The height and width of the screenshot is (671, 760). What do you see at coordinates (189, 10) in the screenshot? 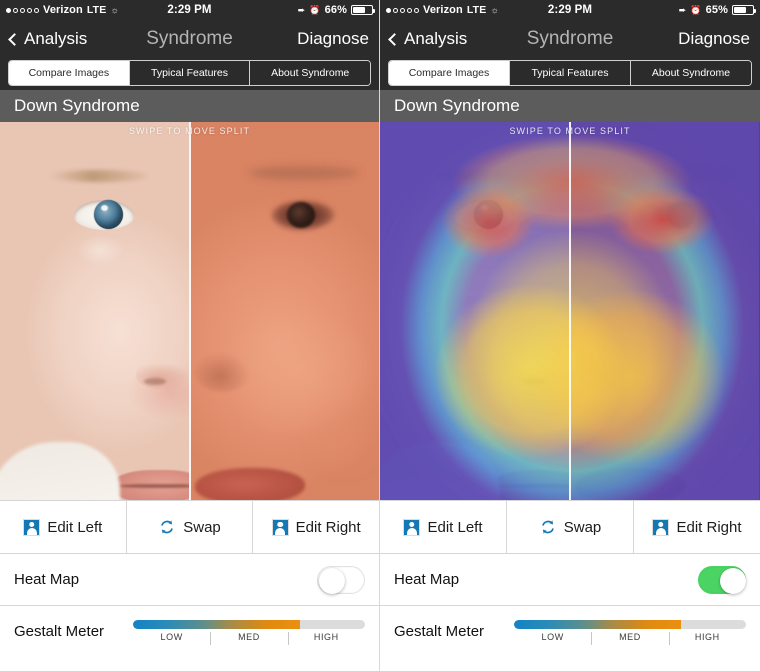
I see `status-bar: Verizon LTE ☼ 2:29 PM ➨ ⏰ 66%` at bounding box center [189, 10].